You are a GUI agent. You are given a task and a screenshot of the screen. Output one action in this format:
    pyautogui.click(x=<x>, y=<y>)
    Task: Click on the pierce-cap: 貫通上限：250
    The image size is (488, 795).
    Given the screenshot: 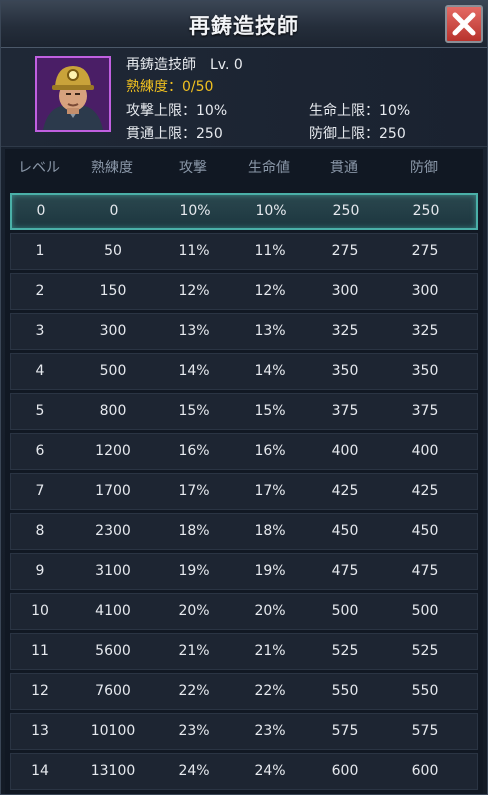 What is the action you would take?
    pyautogui.click(x=174, y=134)
    